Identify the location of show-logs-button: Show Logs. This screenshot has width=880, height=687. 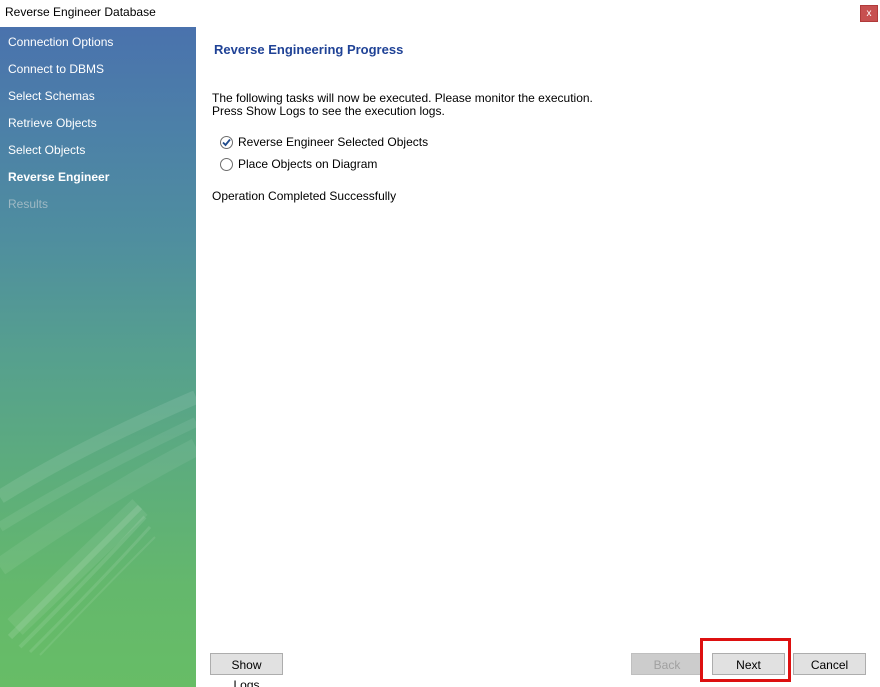
(246, 670).